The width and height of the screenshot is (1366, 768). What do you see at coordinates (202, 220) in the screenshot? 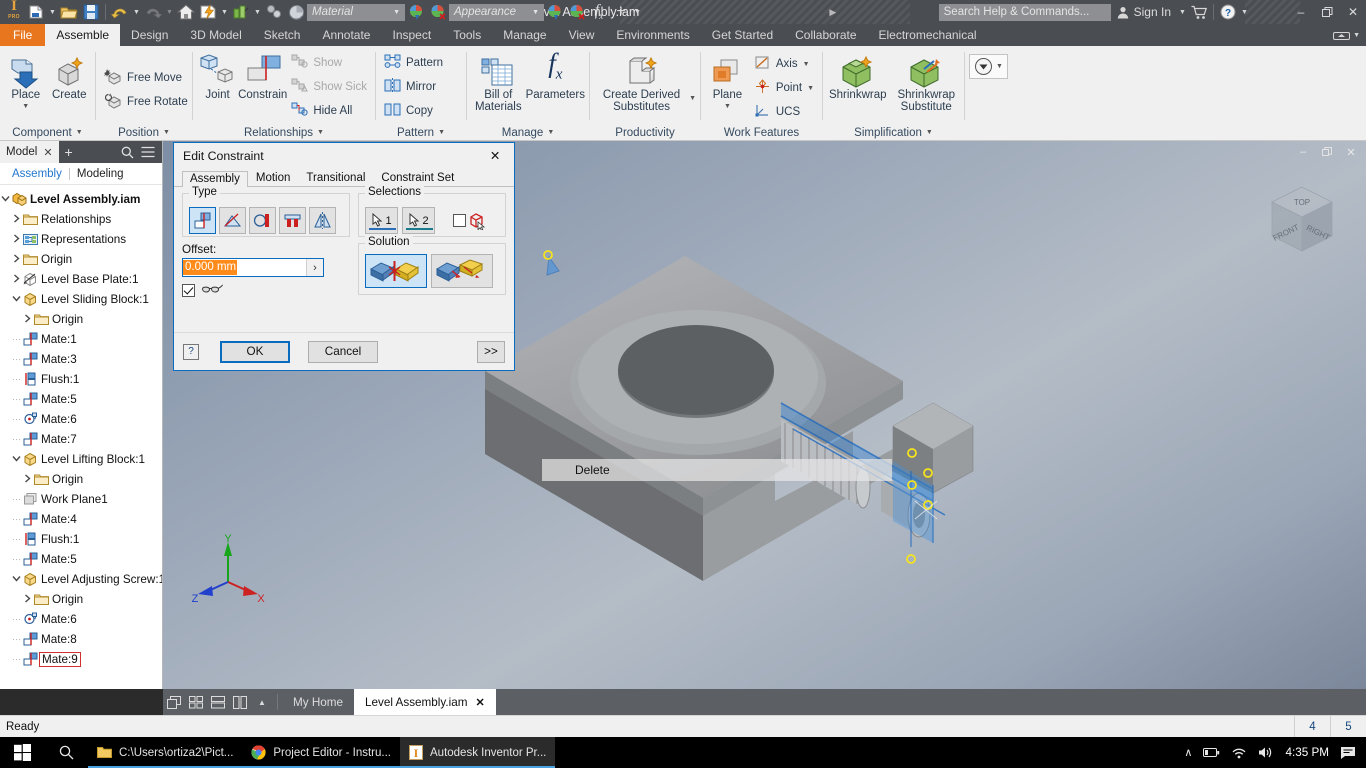
I see `constraint-type-mate-button` at bounding box center [202, 220].